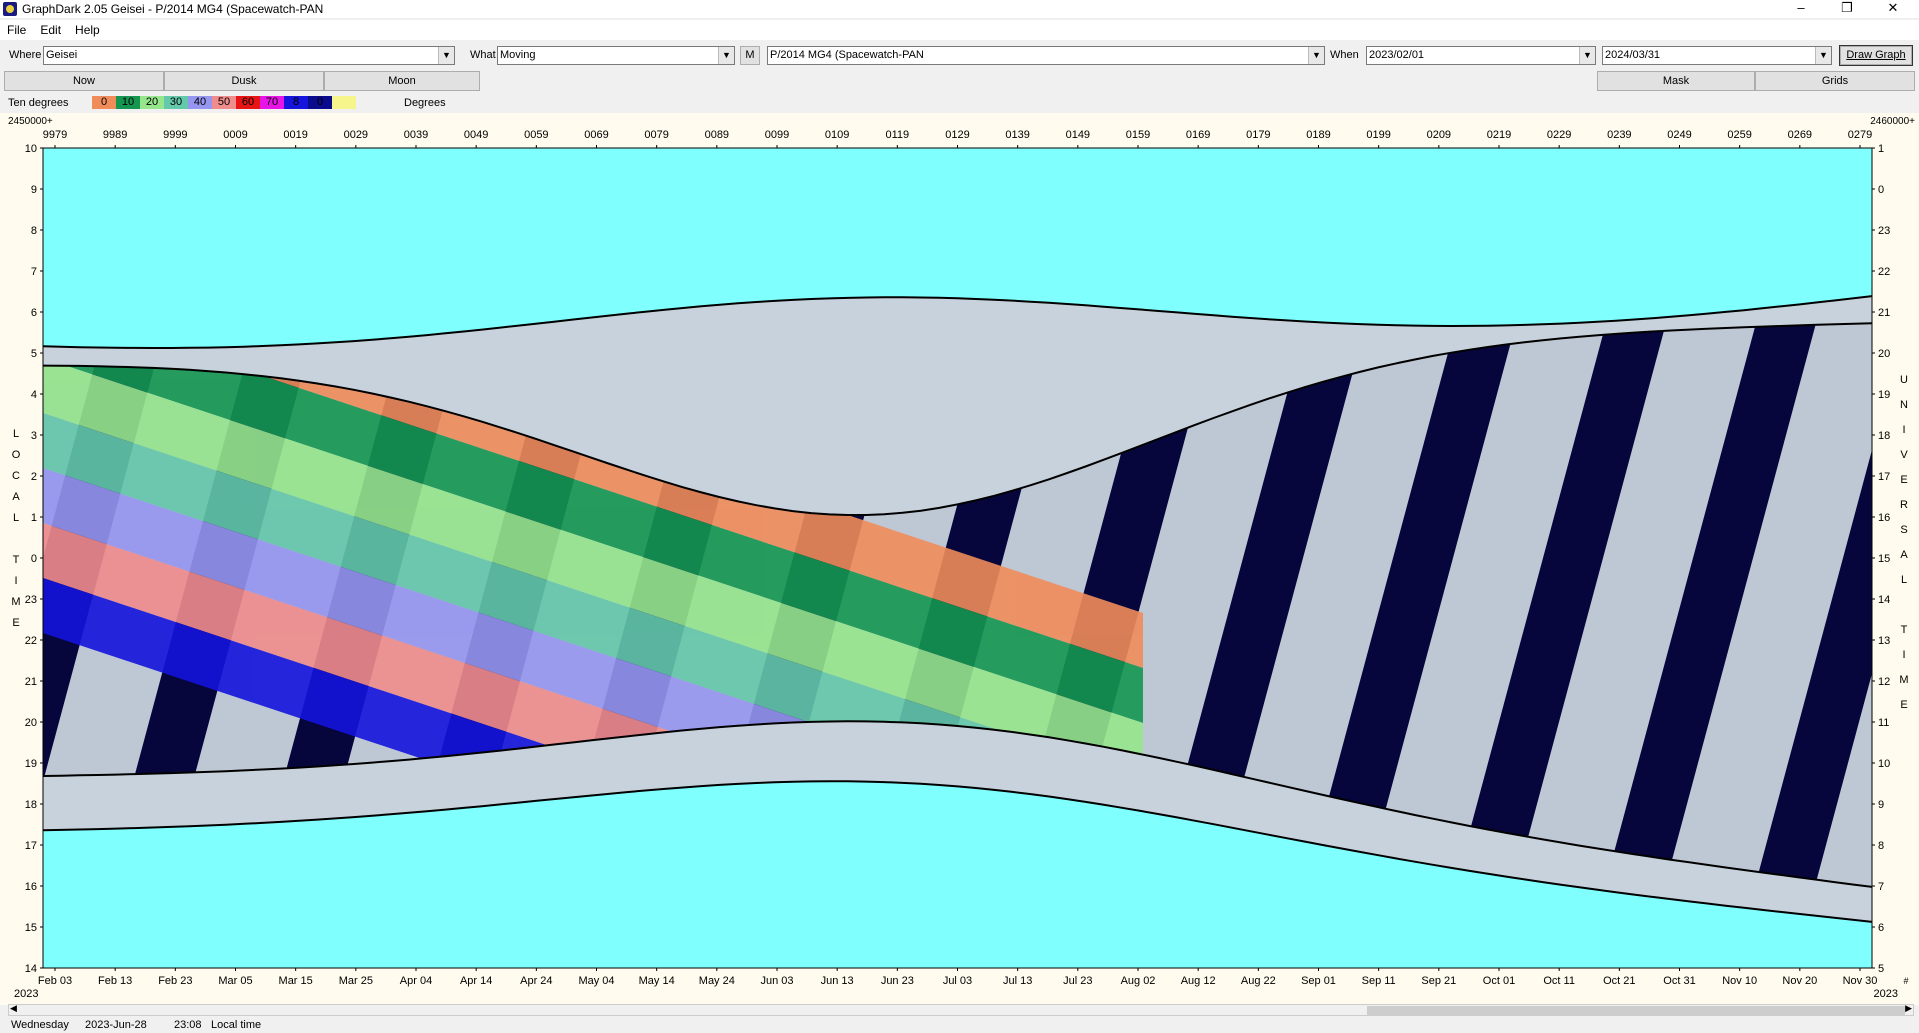 The image size is (1919, 1033). Describe the element at coordinates (1559, 135) in the screenshot. I see `jd-tick-label: 0229` at that location.